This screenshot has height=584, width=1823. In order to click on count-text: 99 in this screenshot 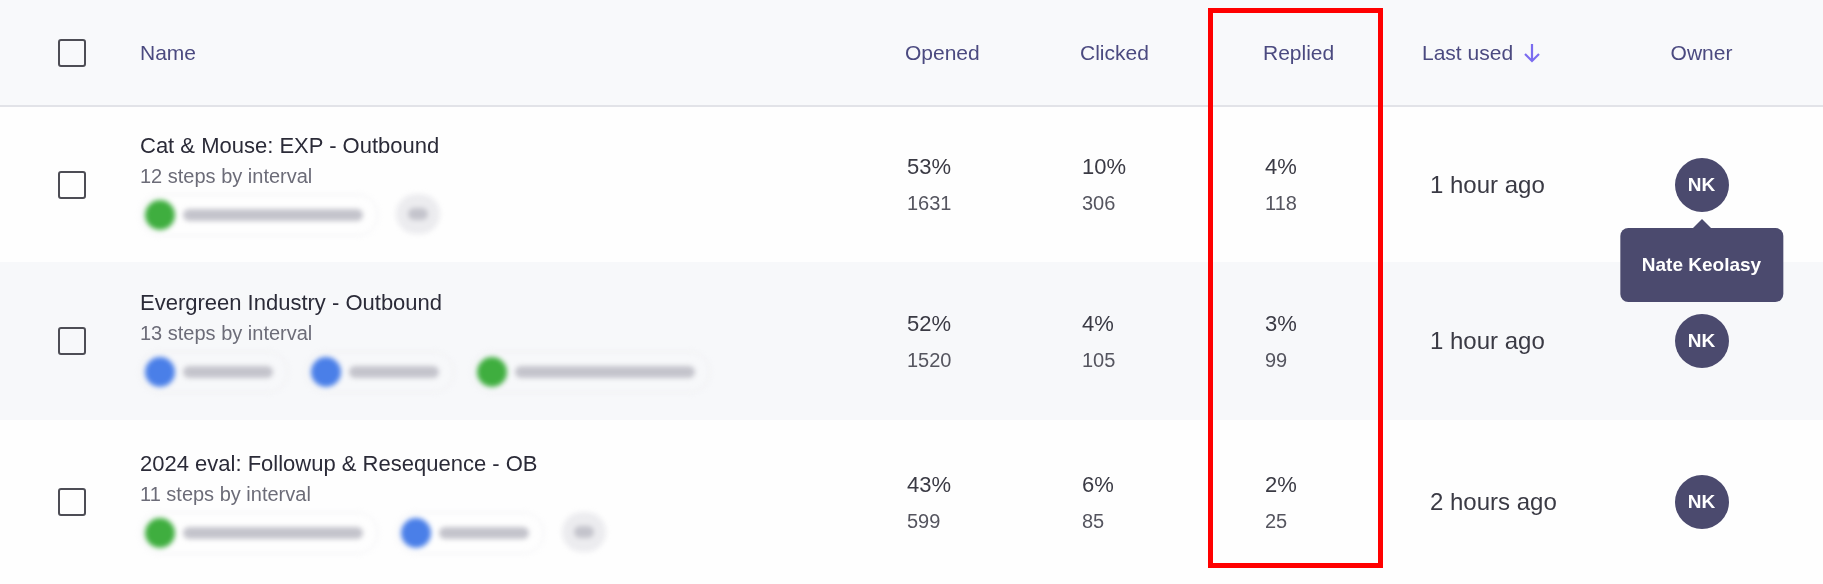, I will do `click(1277, 360)`.